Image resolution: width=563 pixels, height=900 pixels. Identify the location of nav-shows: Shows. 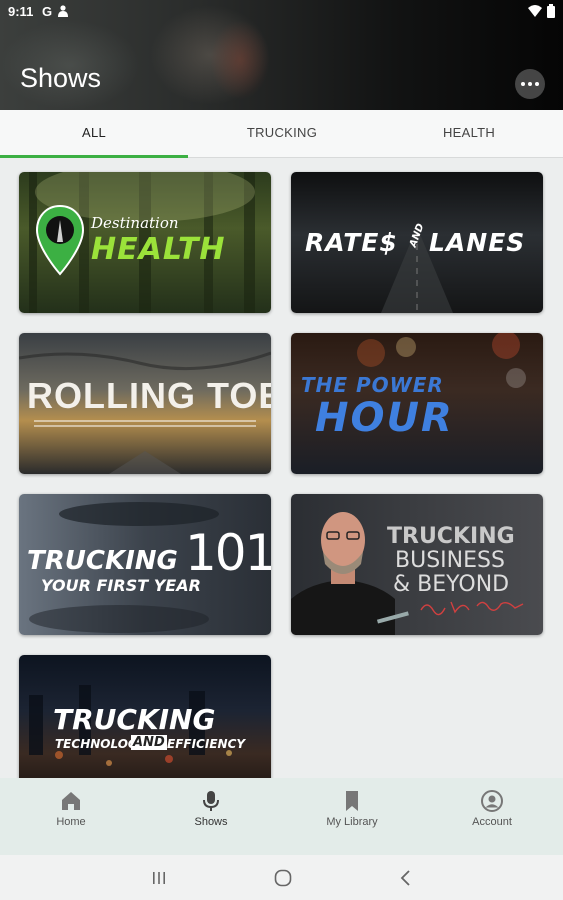
(211, 816).